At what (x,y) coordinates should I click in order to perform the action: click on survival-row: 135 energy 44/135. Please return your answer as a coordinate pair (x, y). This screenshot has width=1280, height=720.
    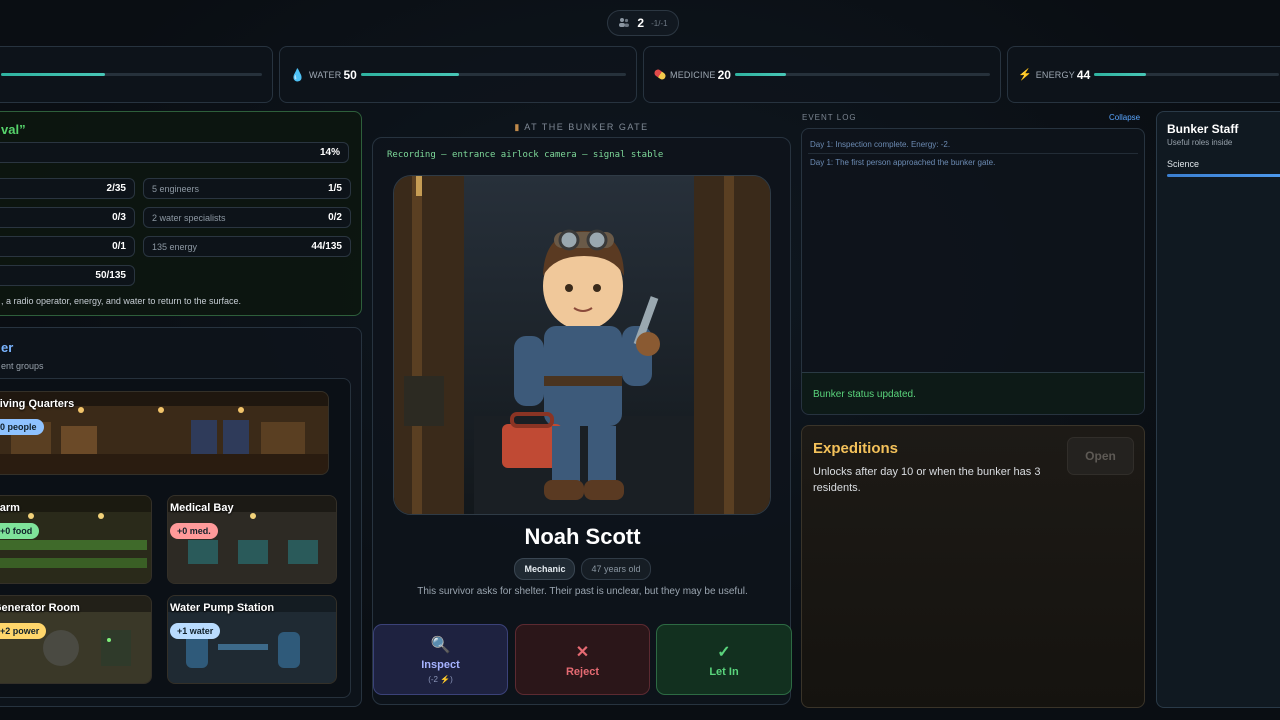
    Looking at the image, I should click on (247, 246).